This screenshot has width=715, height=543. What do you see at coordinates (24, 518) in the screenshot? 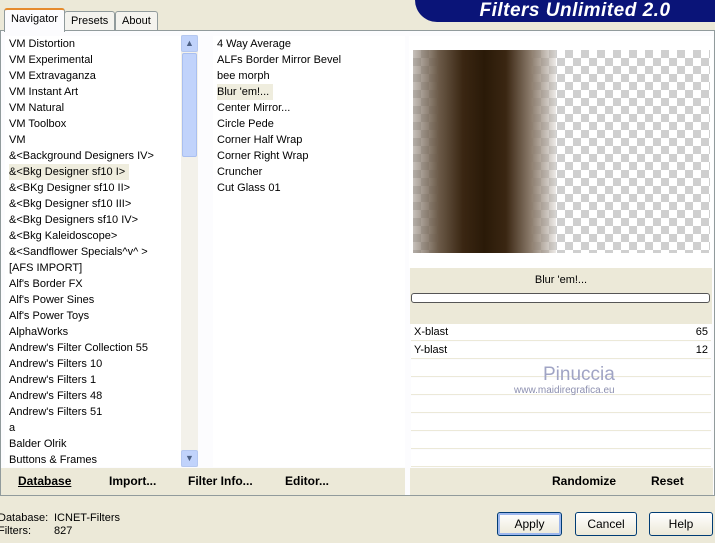
I see `database-label: Database:` at bounding box center [24, 518].